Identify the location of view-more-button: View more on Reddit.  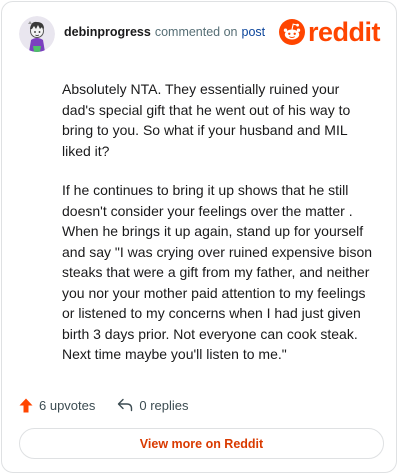
(201, 443).